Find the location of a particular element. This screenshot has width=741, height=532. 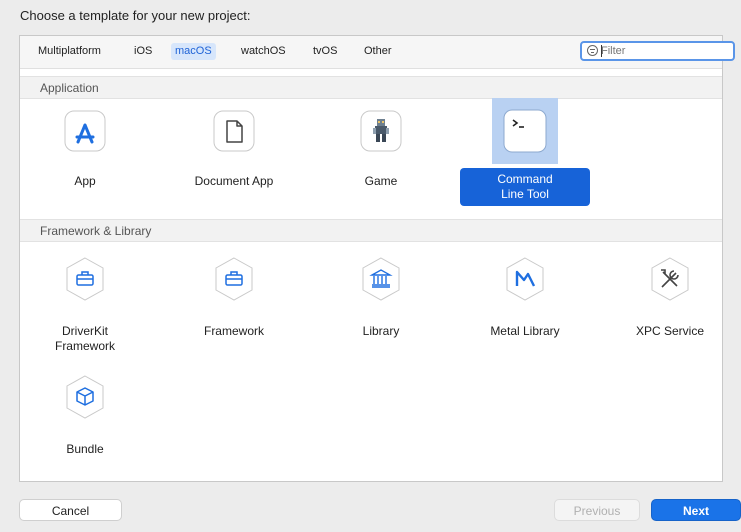

template-bundle: Bundle is located at coordinates (85, 414).